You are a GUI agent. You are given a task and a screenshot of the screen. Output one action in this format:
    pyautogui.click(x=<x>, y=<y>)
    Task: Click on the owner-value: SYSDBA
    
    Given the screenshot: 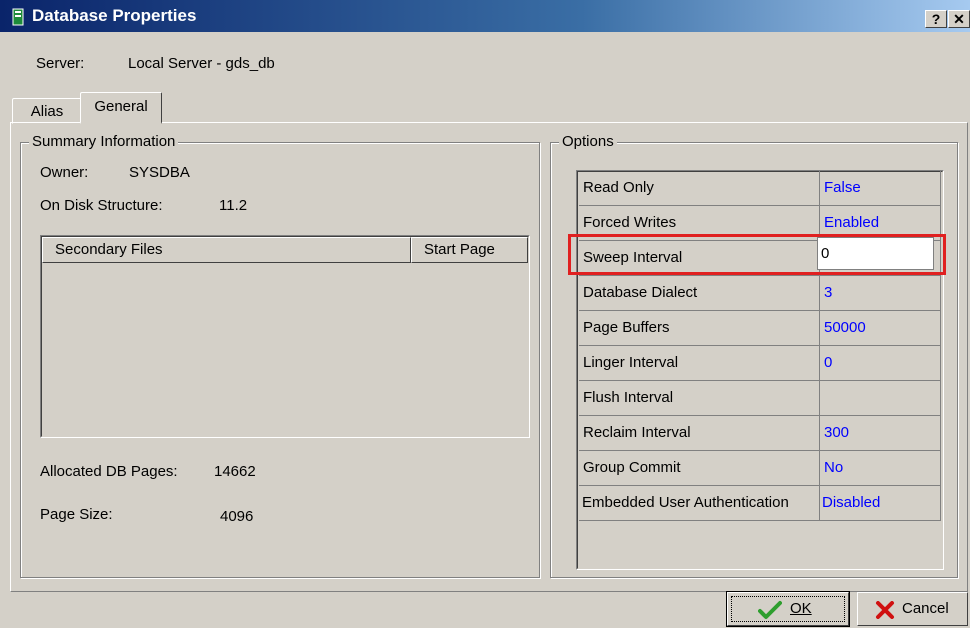 What is the action you would take?
    pyautogui.click(x=159, y=172)
    